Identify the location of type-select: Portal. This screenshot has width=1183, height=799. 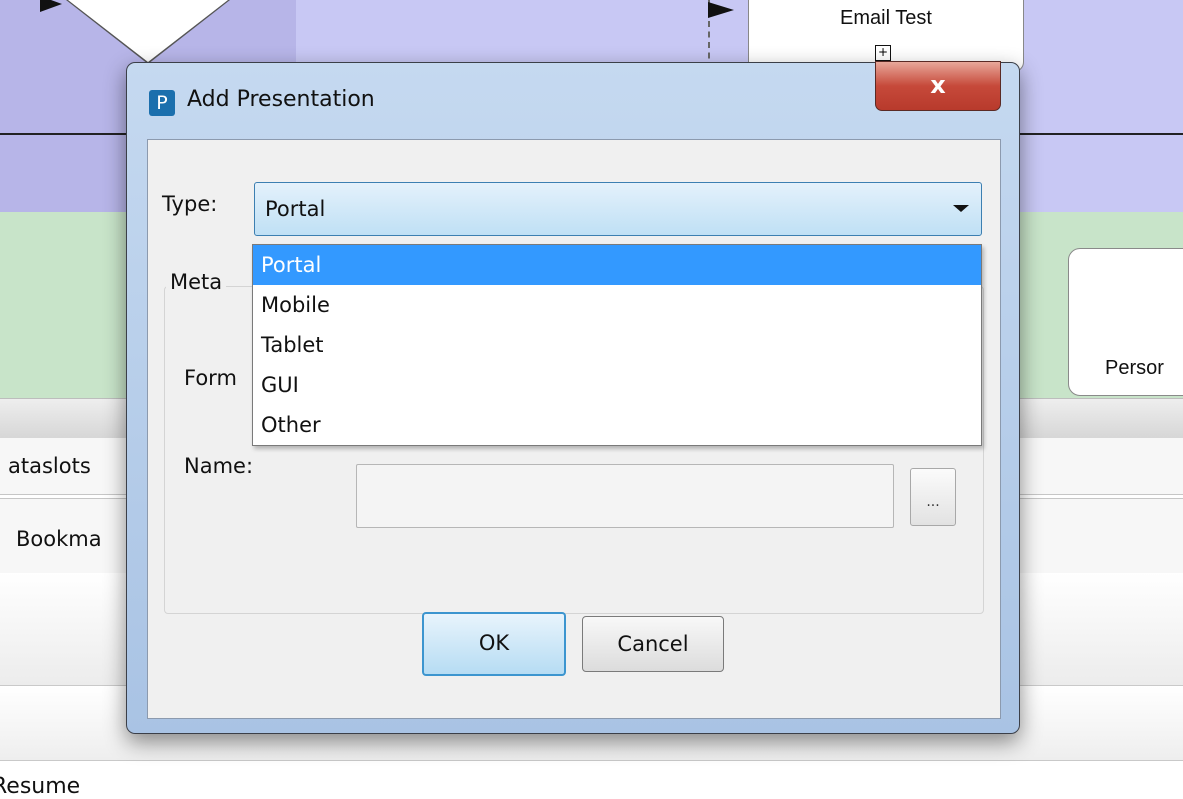
(618, 209).